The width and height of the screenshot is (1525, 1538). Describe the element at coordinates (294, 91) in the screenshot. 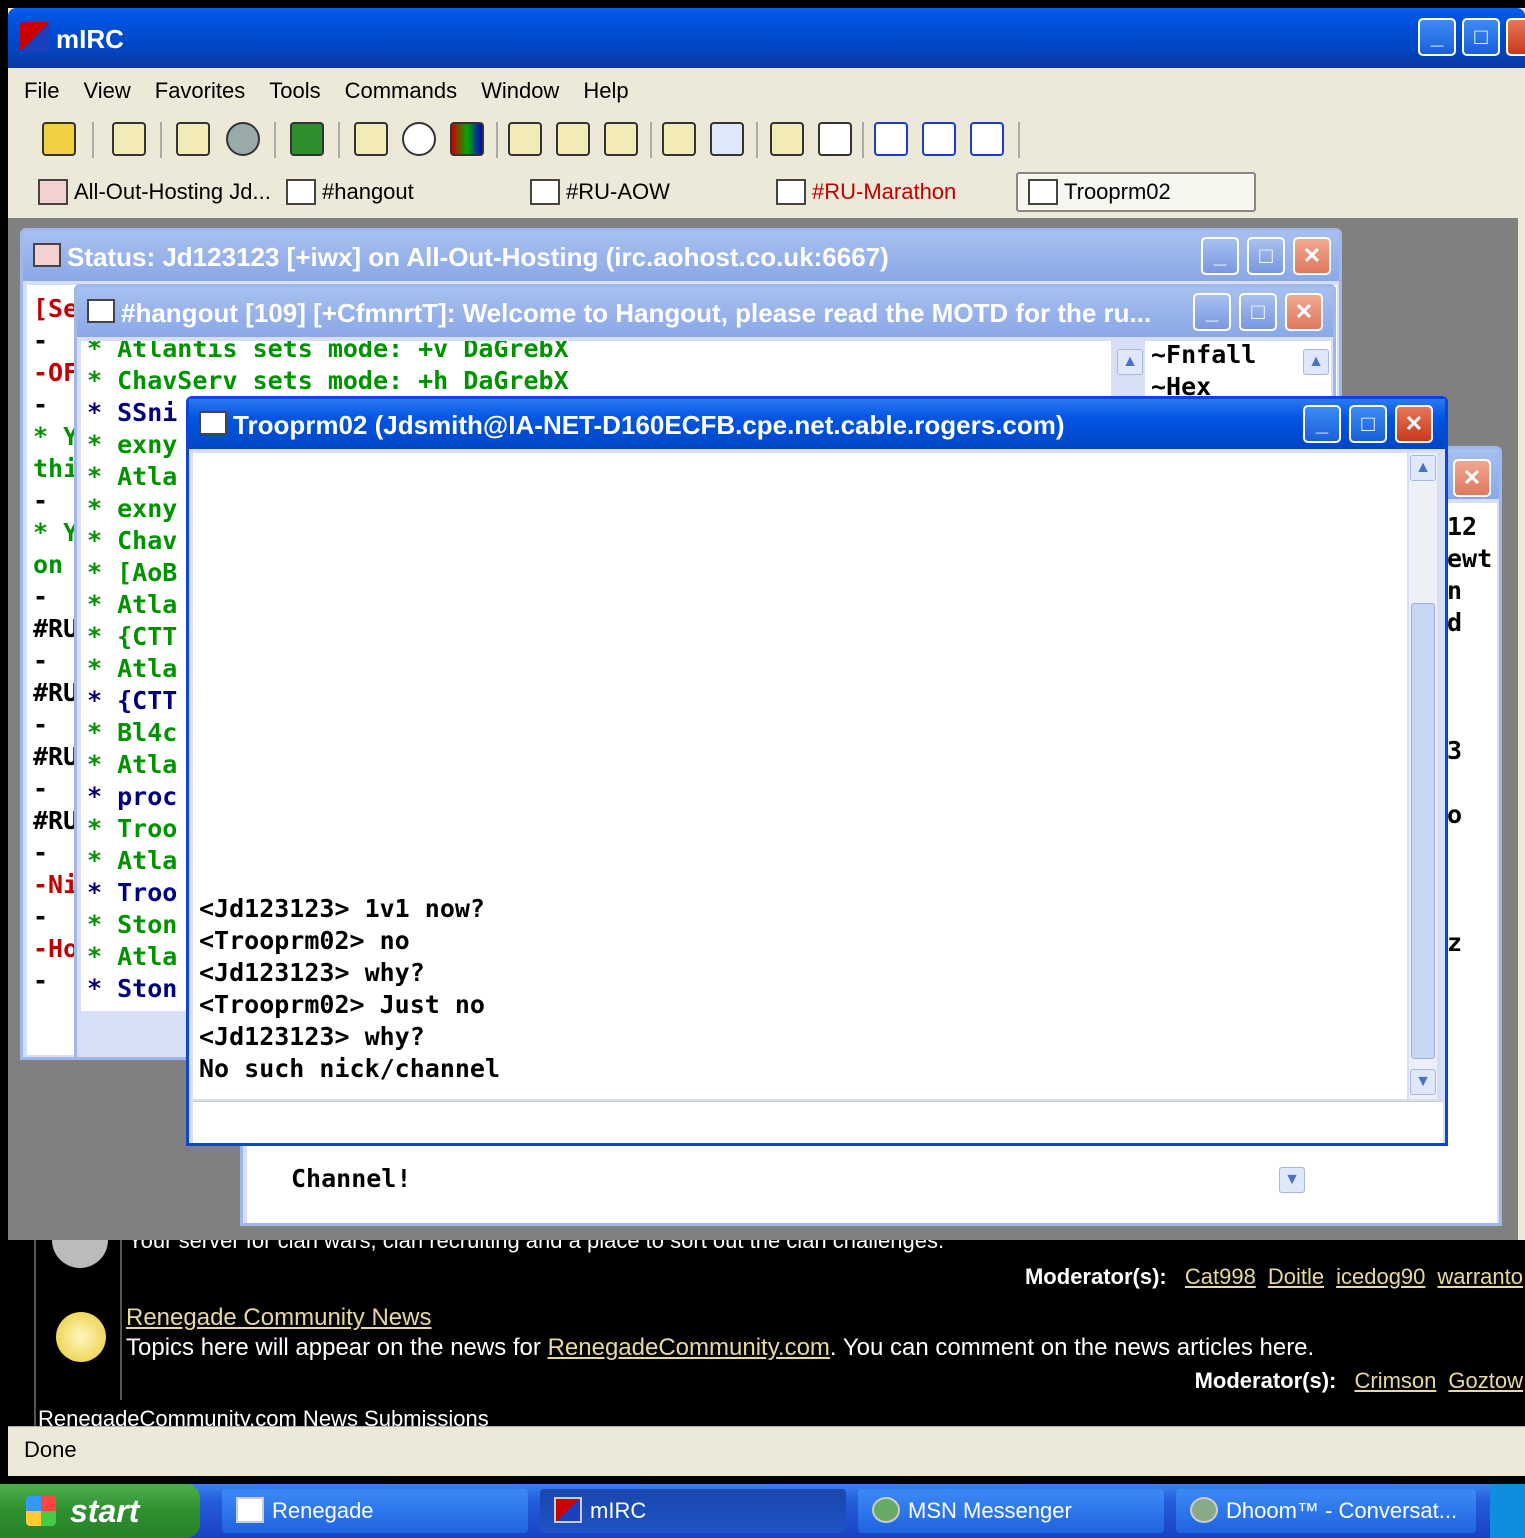

I see `menu-tools: Tools` at that location.